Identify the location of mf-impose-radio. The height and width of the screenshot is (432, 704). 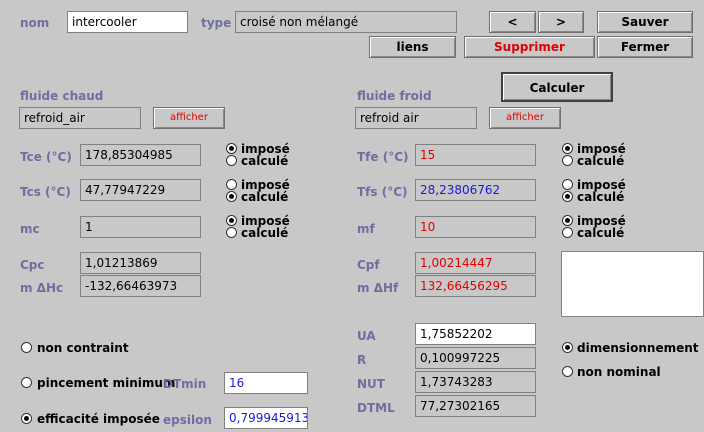
(567, 220).